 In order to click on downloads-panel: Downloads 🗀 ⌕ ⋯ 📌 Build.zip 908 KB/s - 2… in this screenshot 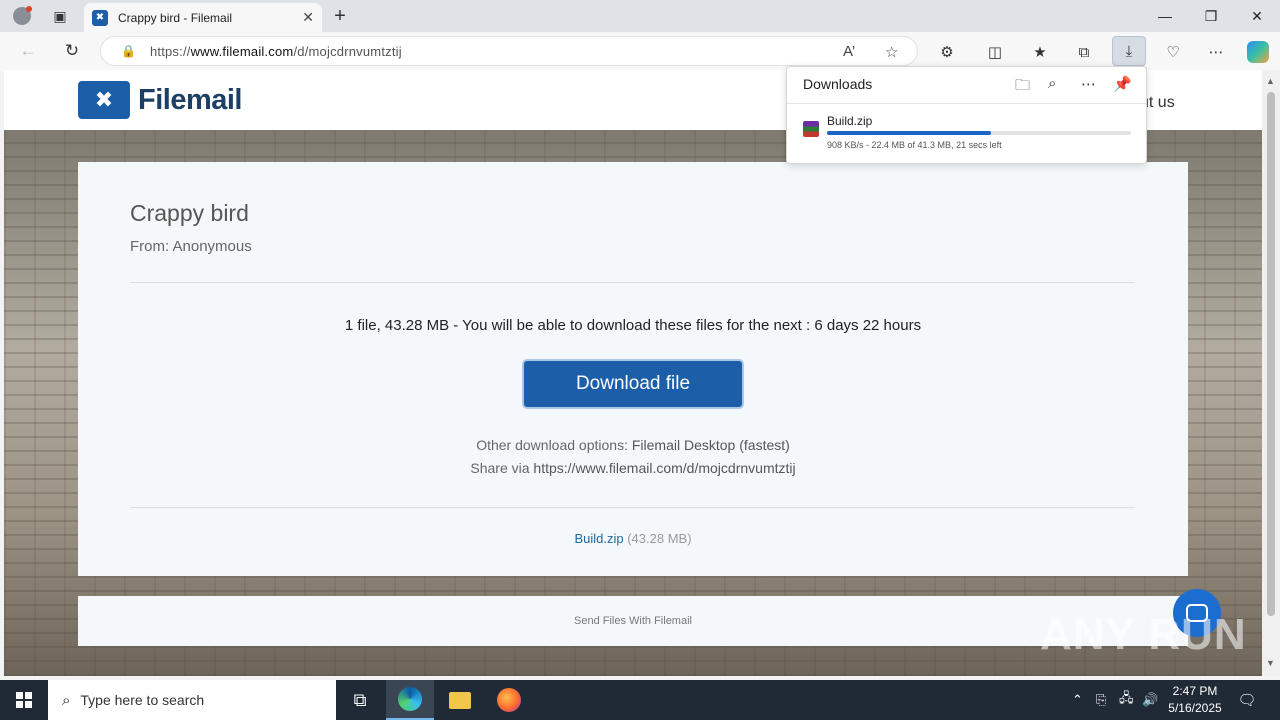, I will do `click(966, 115)`.